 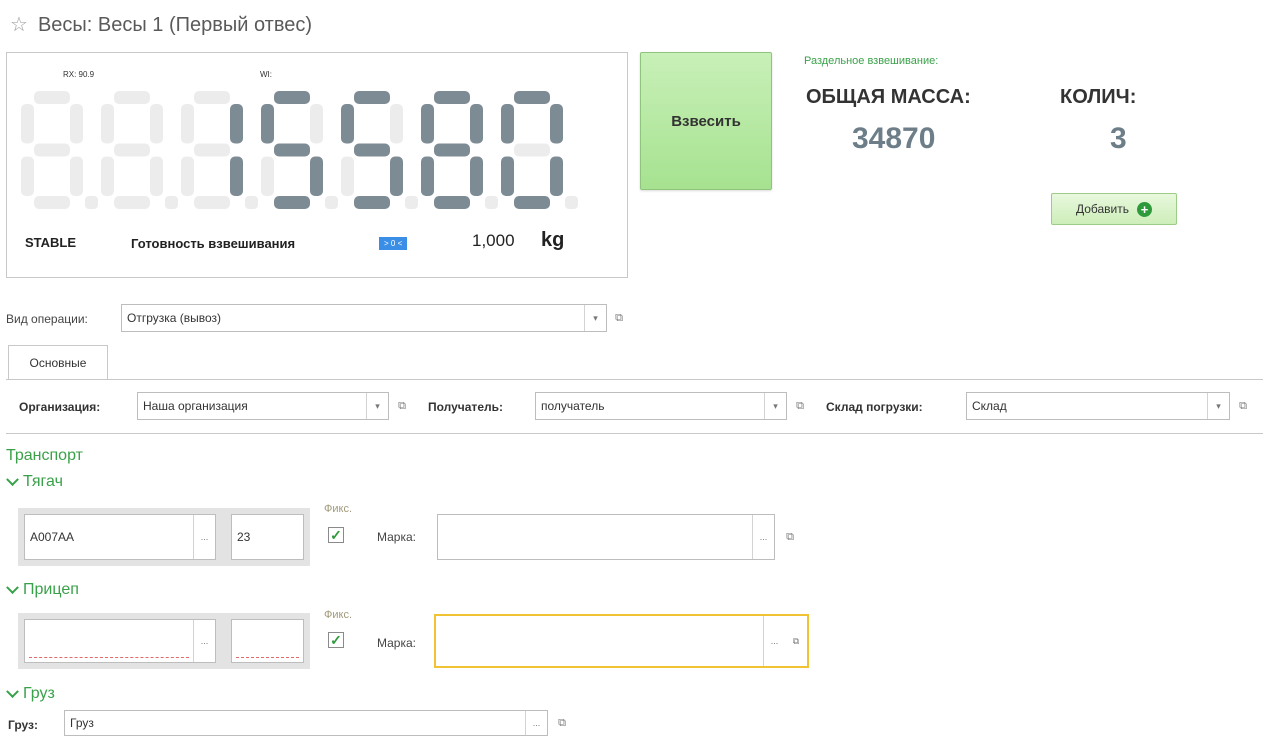 What do you see at coordinates (266, 74) in the screenshot?
I see `wi-label: WI:` at bounding box center [266, 74].